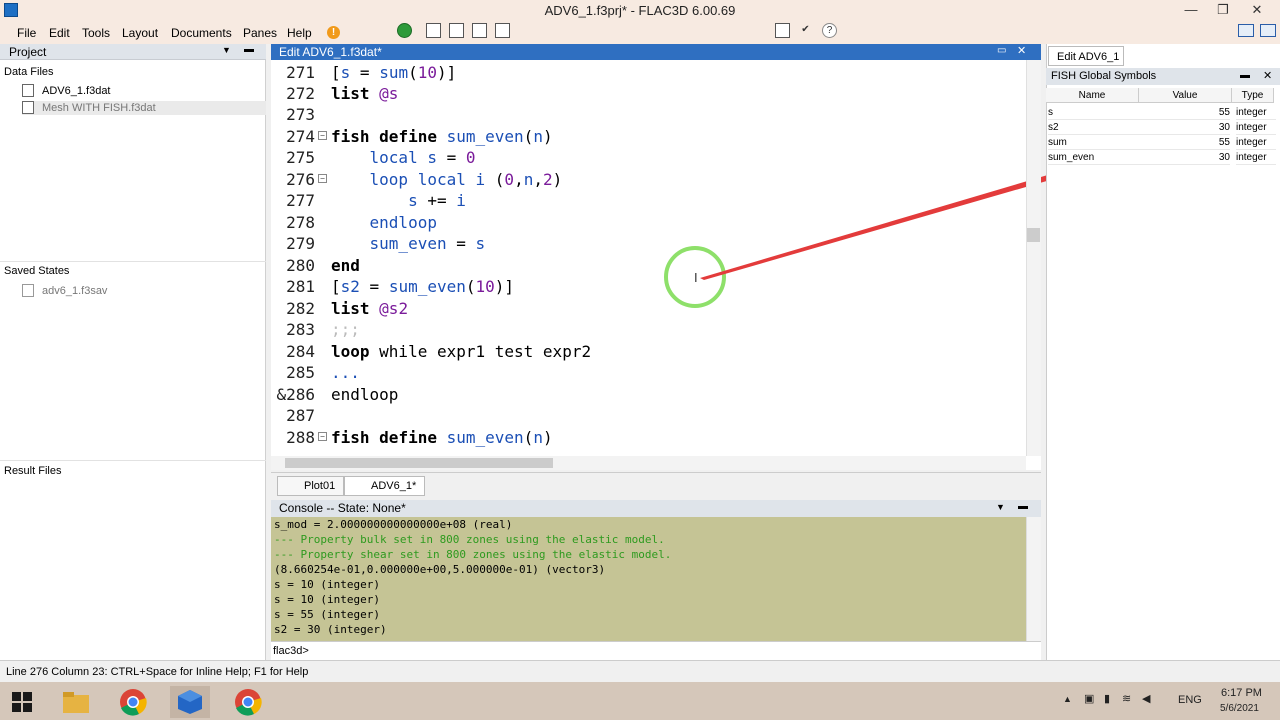 The width and height of the screenshot is (1280, 720). I want to click on menu-file: File, so click(26, 33).